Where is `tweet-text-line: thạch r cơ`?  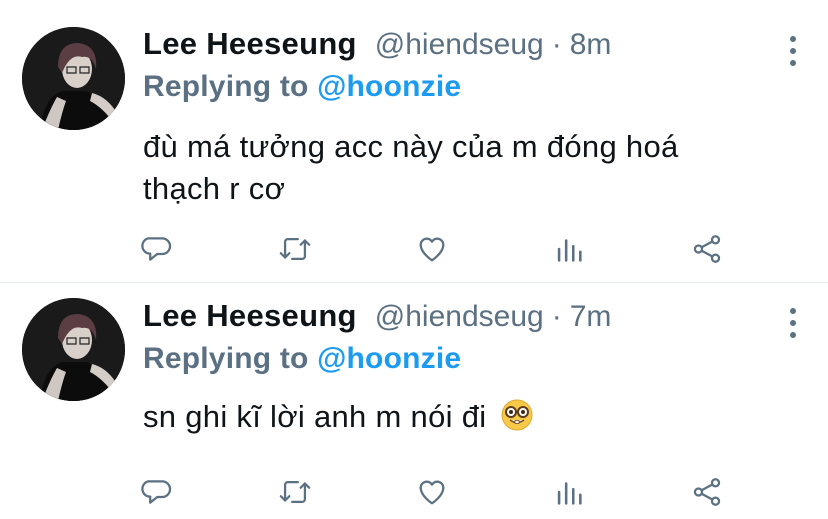
tweet-text-line: thạch r cơ is located at coordinates (214, 188).